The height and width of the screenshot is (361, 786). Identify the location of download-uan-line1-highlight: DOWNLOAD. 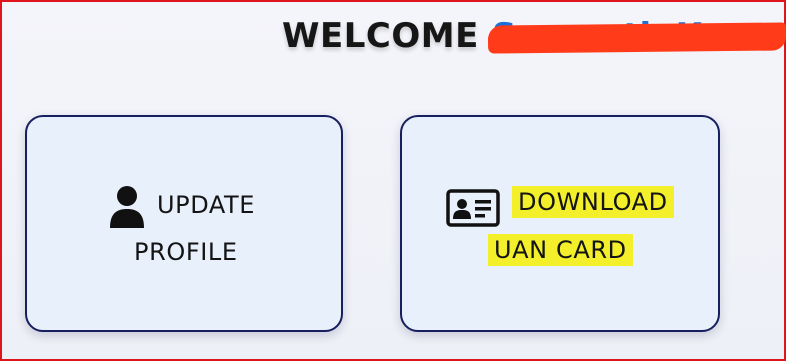
(593, 202).